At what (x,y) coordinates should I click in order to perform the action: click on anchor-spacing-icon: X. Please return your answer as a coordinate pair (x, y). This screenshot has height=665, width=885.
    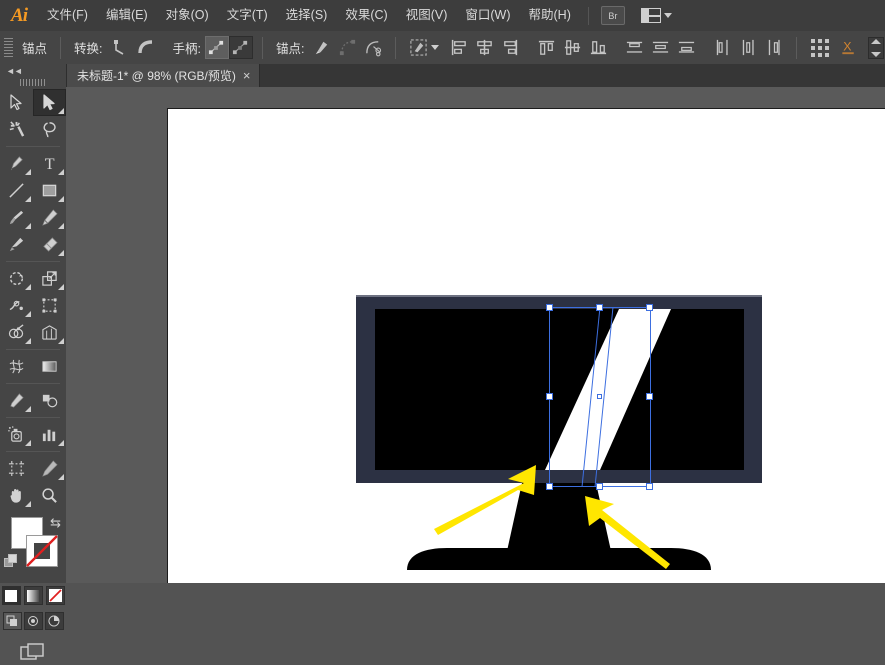
    Looking at the image, I should click on (849, 48).